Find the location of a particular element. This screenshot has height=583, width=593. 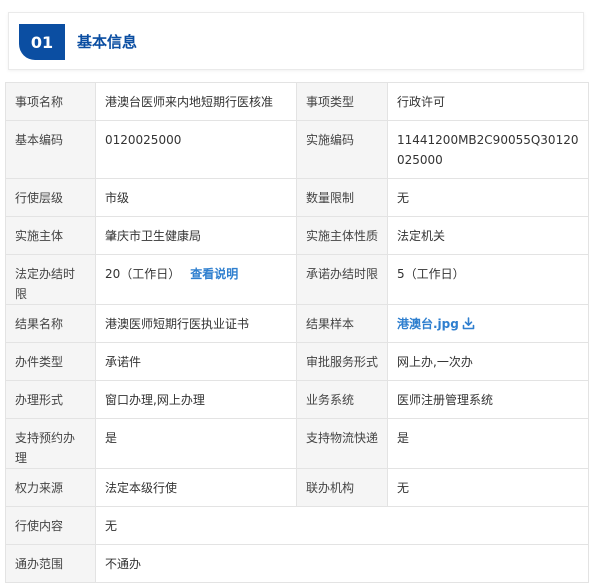

field-label: 事项名称 is located at coordinates (50, 101).